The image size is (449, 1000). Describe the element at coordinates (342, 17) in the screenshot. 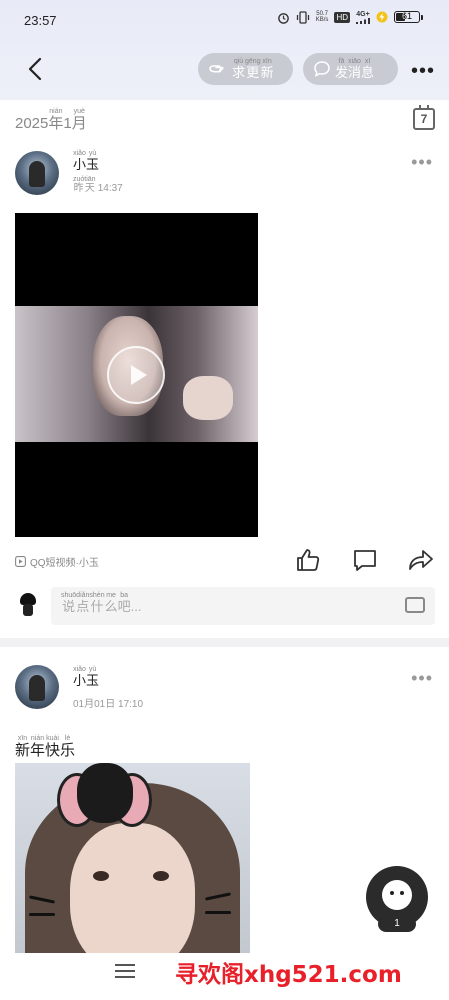

I see `hd-badge: HD` at that location.